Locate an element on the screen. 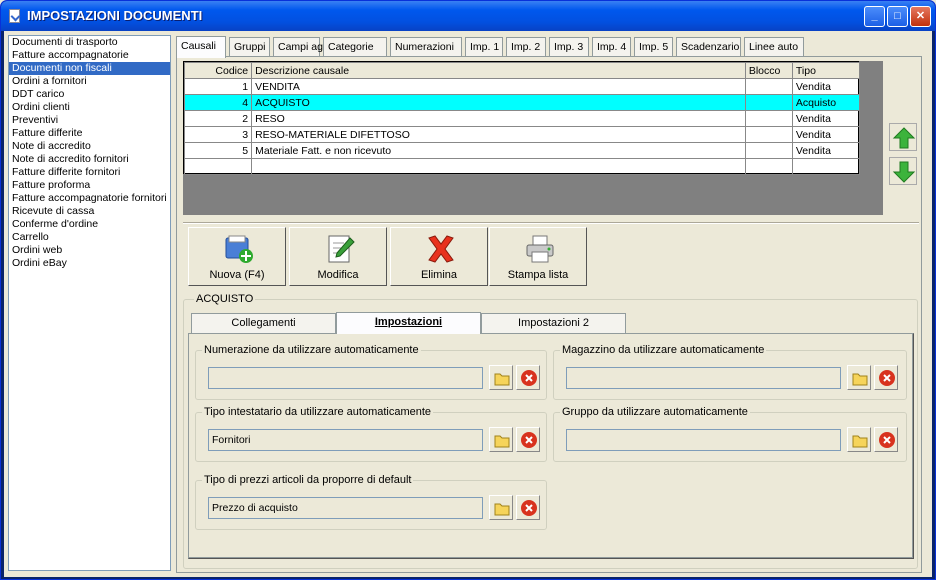 Image resolution: width=936 pixels, height=580 pixels. doc-type-item: Ordini eBay is located at coordinates (89, 263).